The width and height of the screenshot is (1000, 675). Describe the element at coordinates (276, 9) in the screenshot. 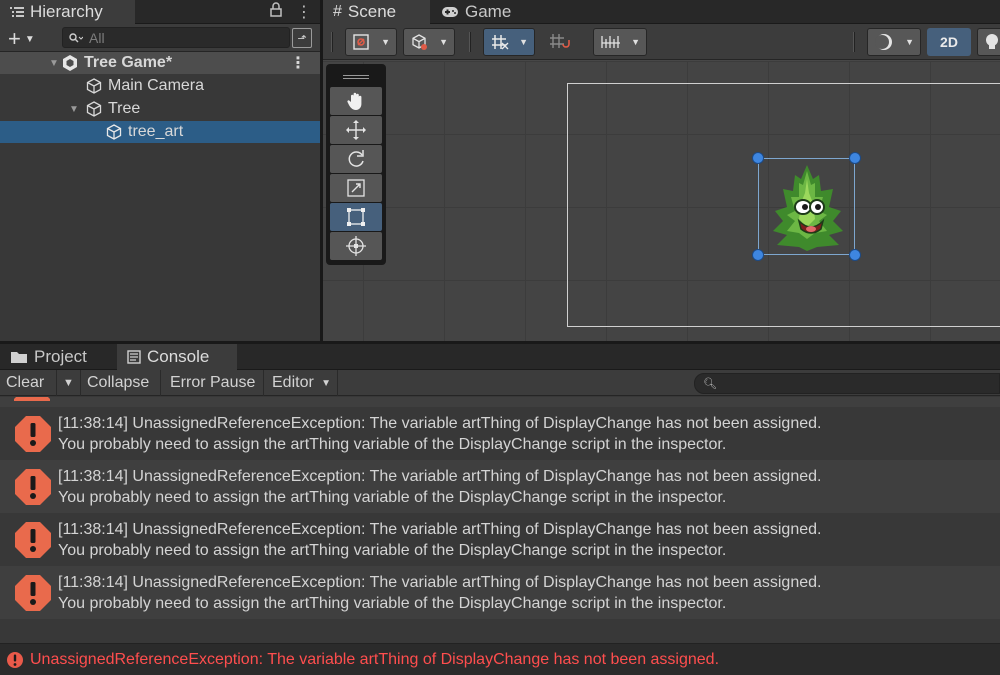

I see `lock-icon` at that location.